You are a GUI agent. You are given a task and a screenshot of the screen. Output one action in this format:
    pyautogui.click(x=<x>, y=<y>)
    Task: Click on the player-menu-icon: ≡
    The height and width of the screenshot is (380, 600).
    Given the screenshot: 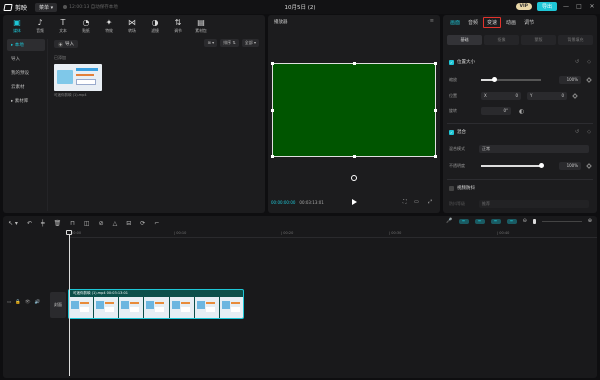 What is the action you would take?
    pyautogui.click(x=432, y=21)
    